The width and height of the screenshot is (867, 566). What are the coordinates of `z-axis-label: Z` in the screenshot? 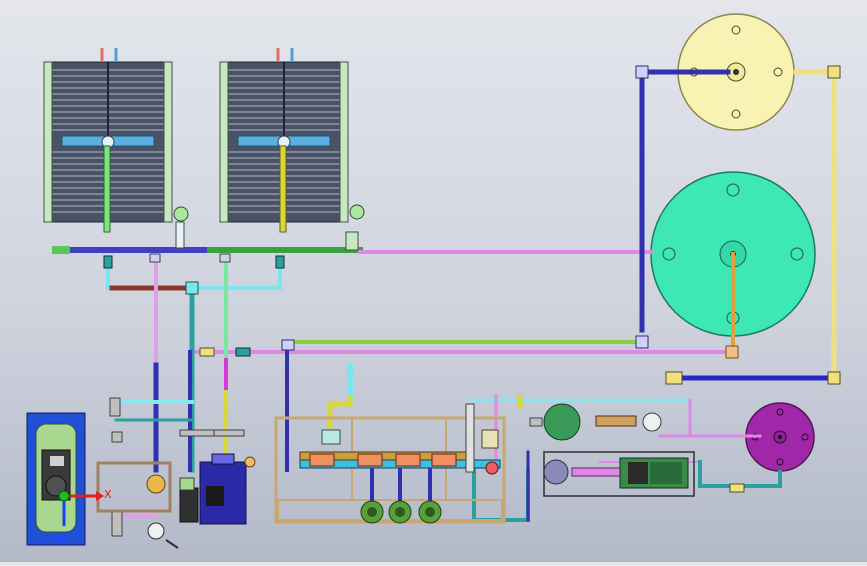 It's located at (62, 537).